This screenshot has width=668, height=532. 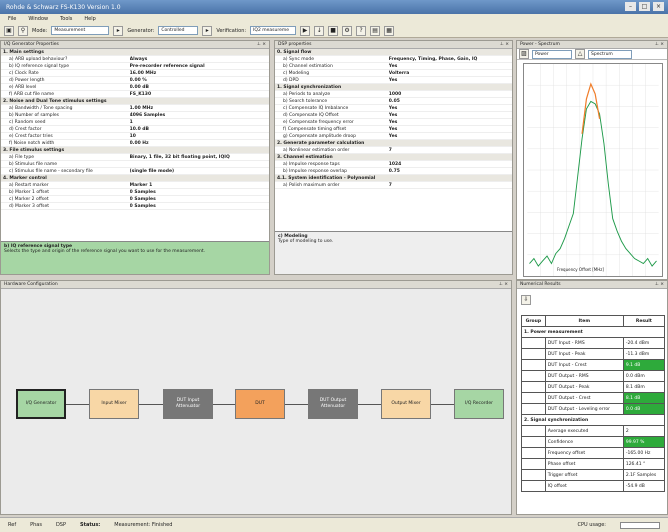 What do you see at coordinates (38, 19) in the screenshot?
I see `menu-window: Window` at bounding box center [38, 19].